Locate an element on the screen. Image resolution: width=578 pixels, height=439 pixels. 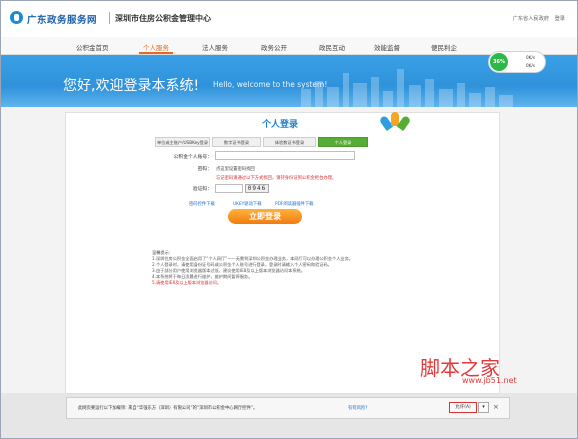
account-input is located at coordinates (285, 155).